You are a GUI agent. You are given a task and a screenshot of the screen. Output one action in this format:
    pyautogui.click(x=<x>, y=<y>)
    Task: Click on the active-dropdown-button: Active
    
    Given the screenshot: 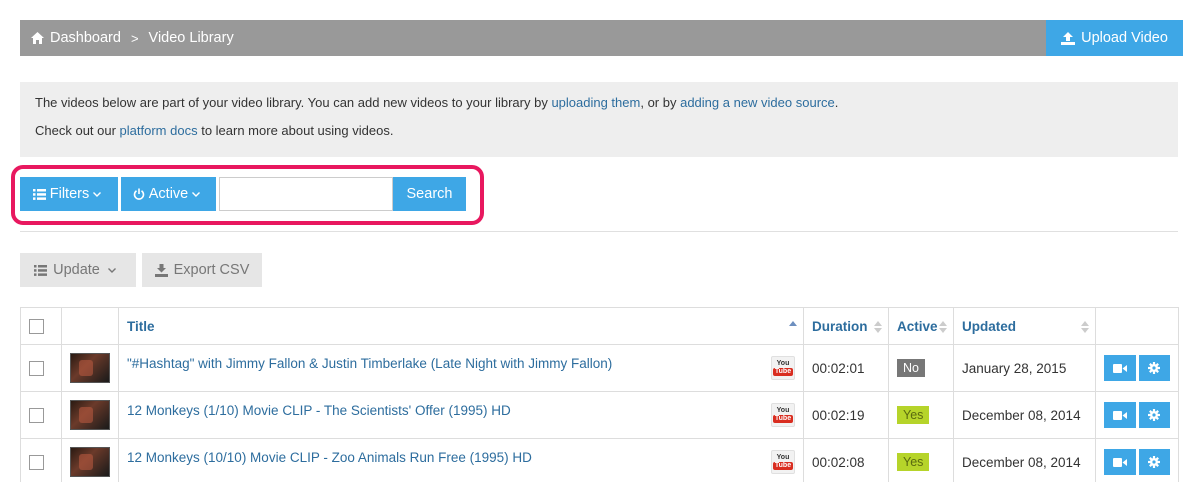 What is the action you would take?
    pyautogui.click(x=168, y=194)
    